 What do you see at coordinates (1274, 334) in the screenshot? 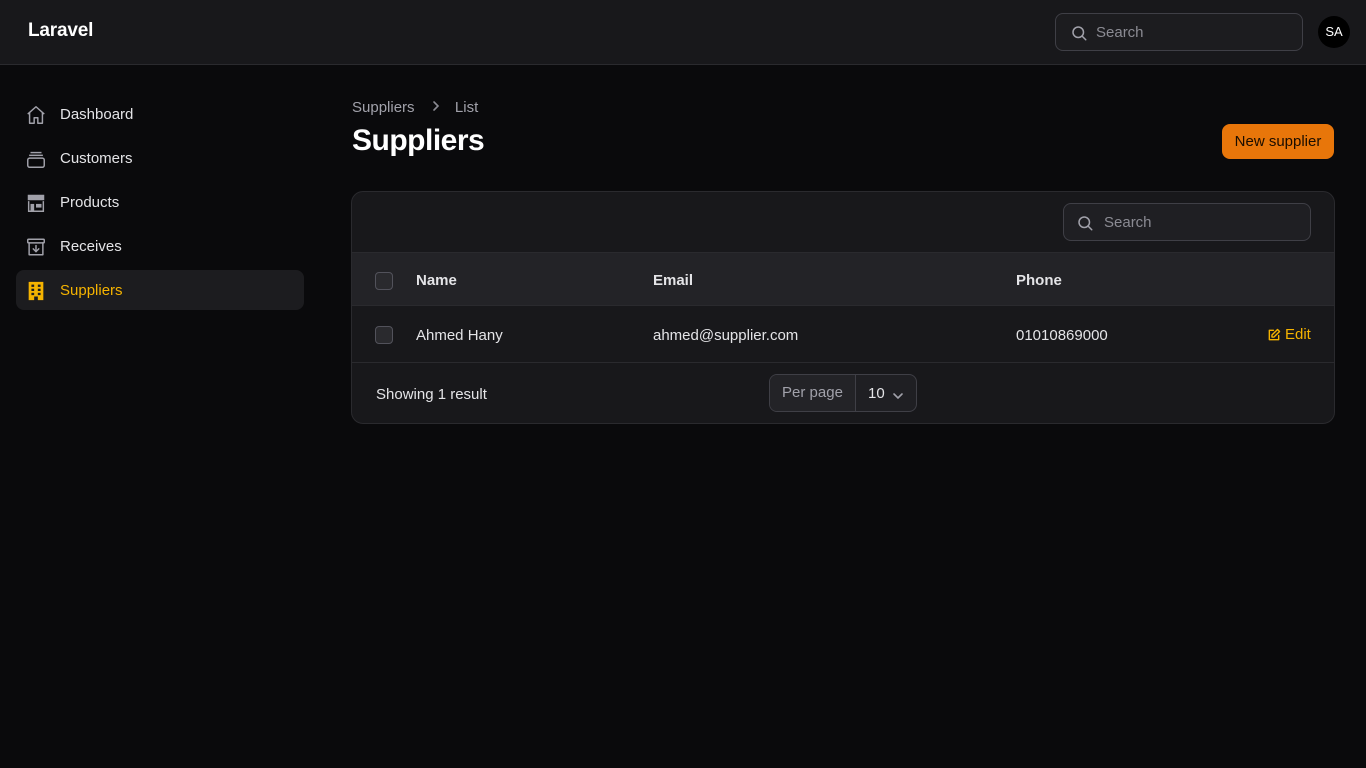
I see `edit-icon` at bounding box center [1274, 334].